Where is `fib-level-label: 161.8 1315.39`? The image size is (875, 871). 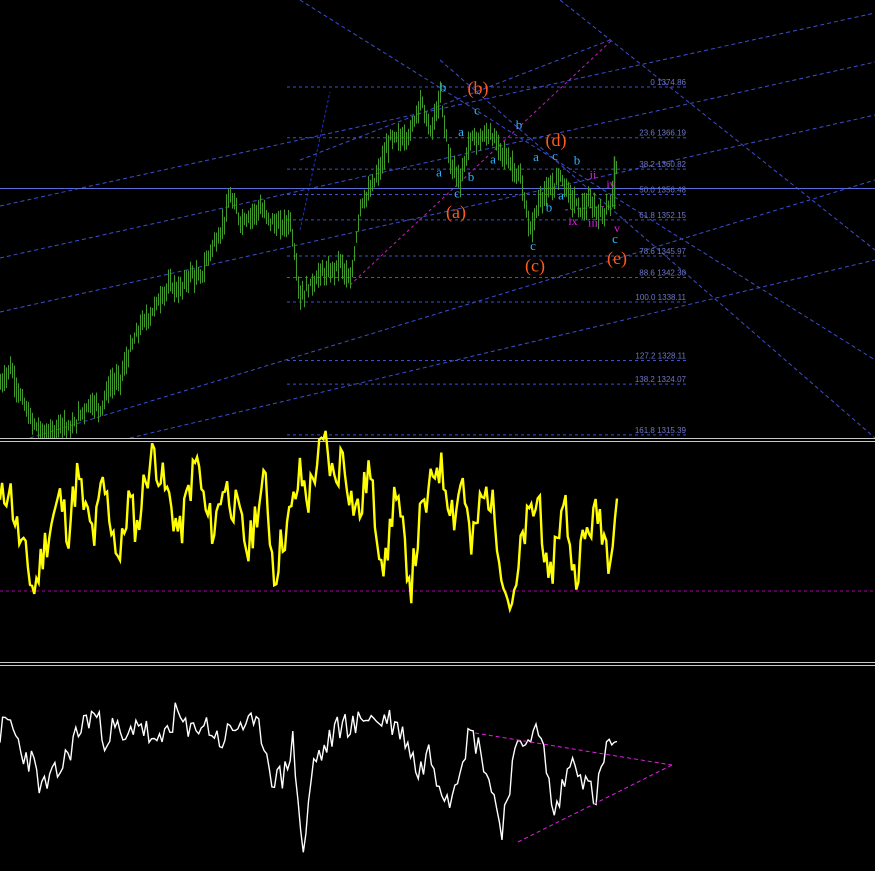 fib-level-label: 161.8 1315.39 is located at coordinates (661, 430).